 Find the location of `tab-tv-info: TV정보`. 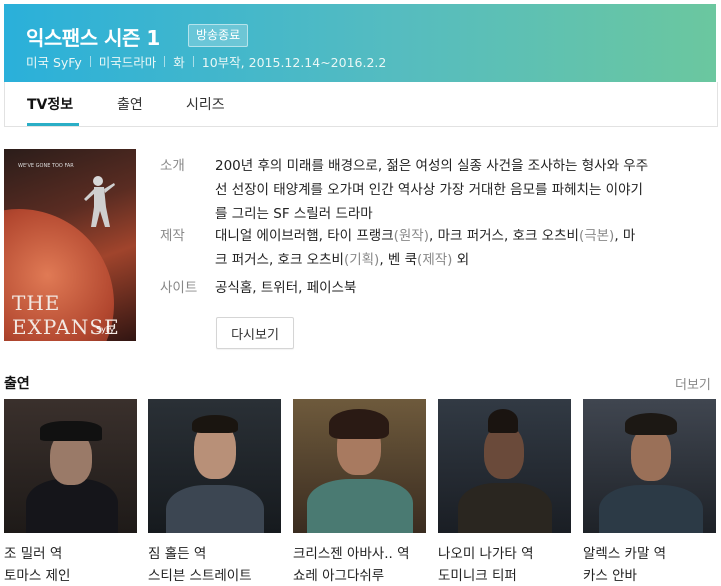

tab-tv-info: TV정보 is located at coordinates (50, 104).